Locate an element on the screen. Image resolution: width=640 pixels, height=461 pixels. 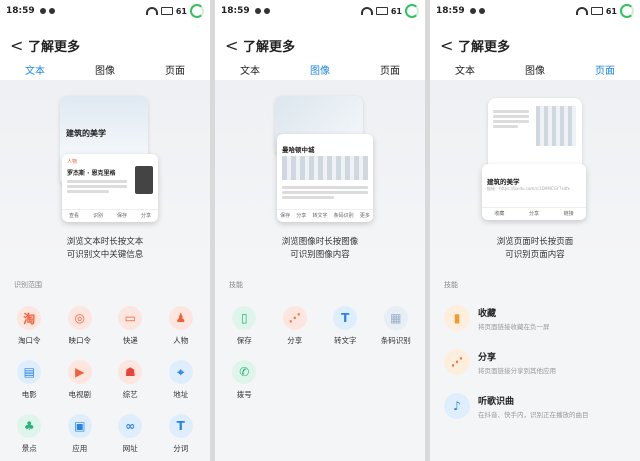
recognition-item: ♣ 景点 is located at coordinates (29, 437).